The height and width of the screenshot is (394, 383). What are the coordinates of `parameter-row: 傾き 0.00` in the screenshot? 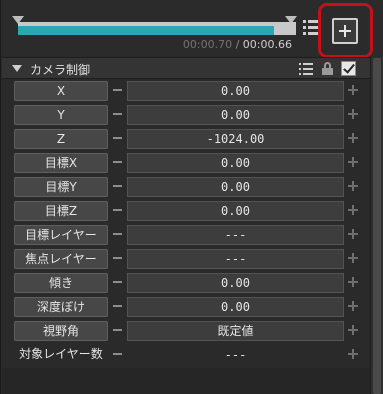 It's located at (185, 282).